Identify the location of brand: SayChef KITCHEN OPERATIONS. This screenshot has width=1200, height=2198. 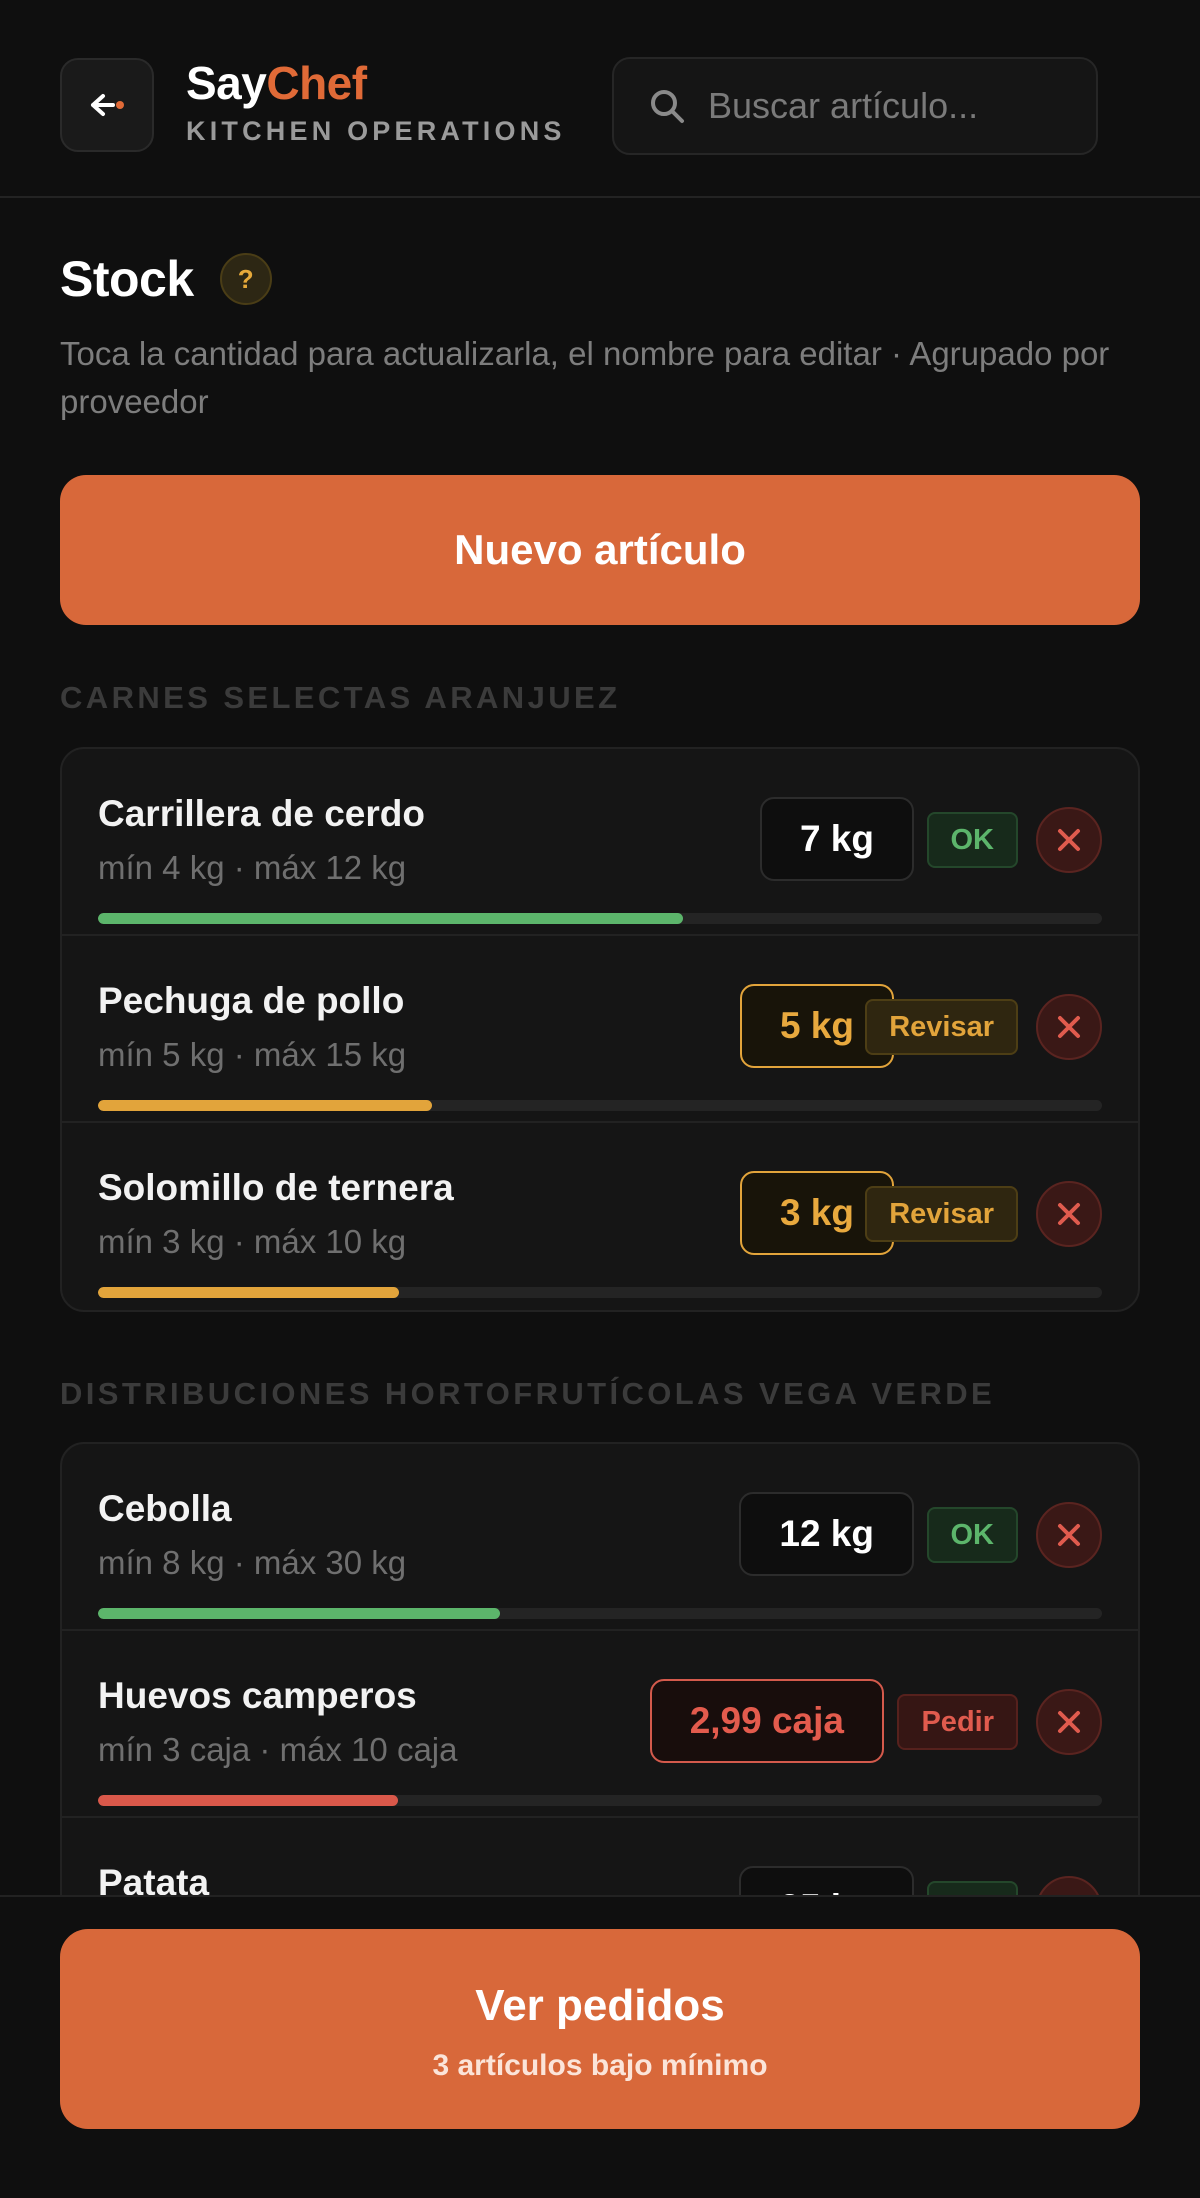
(376, 101).